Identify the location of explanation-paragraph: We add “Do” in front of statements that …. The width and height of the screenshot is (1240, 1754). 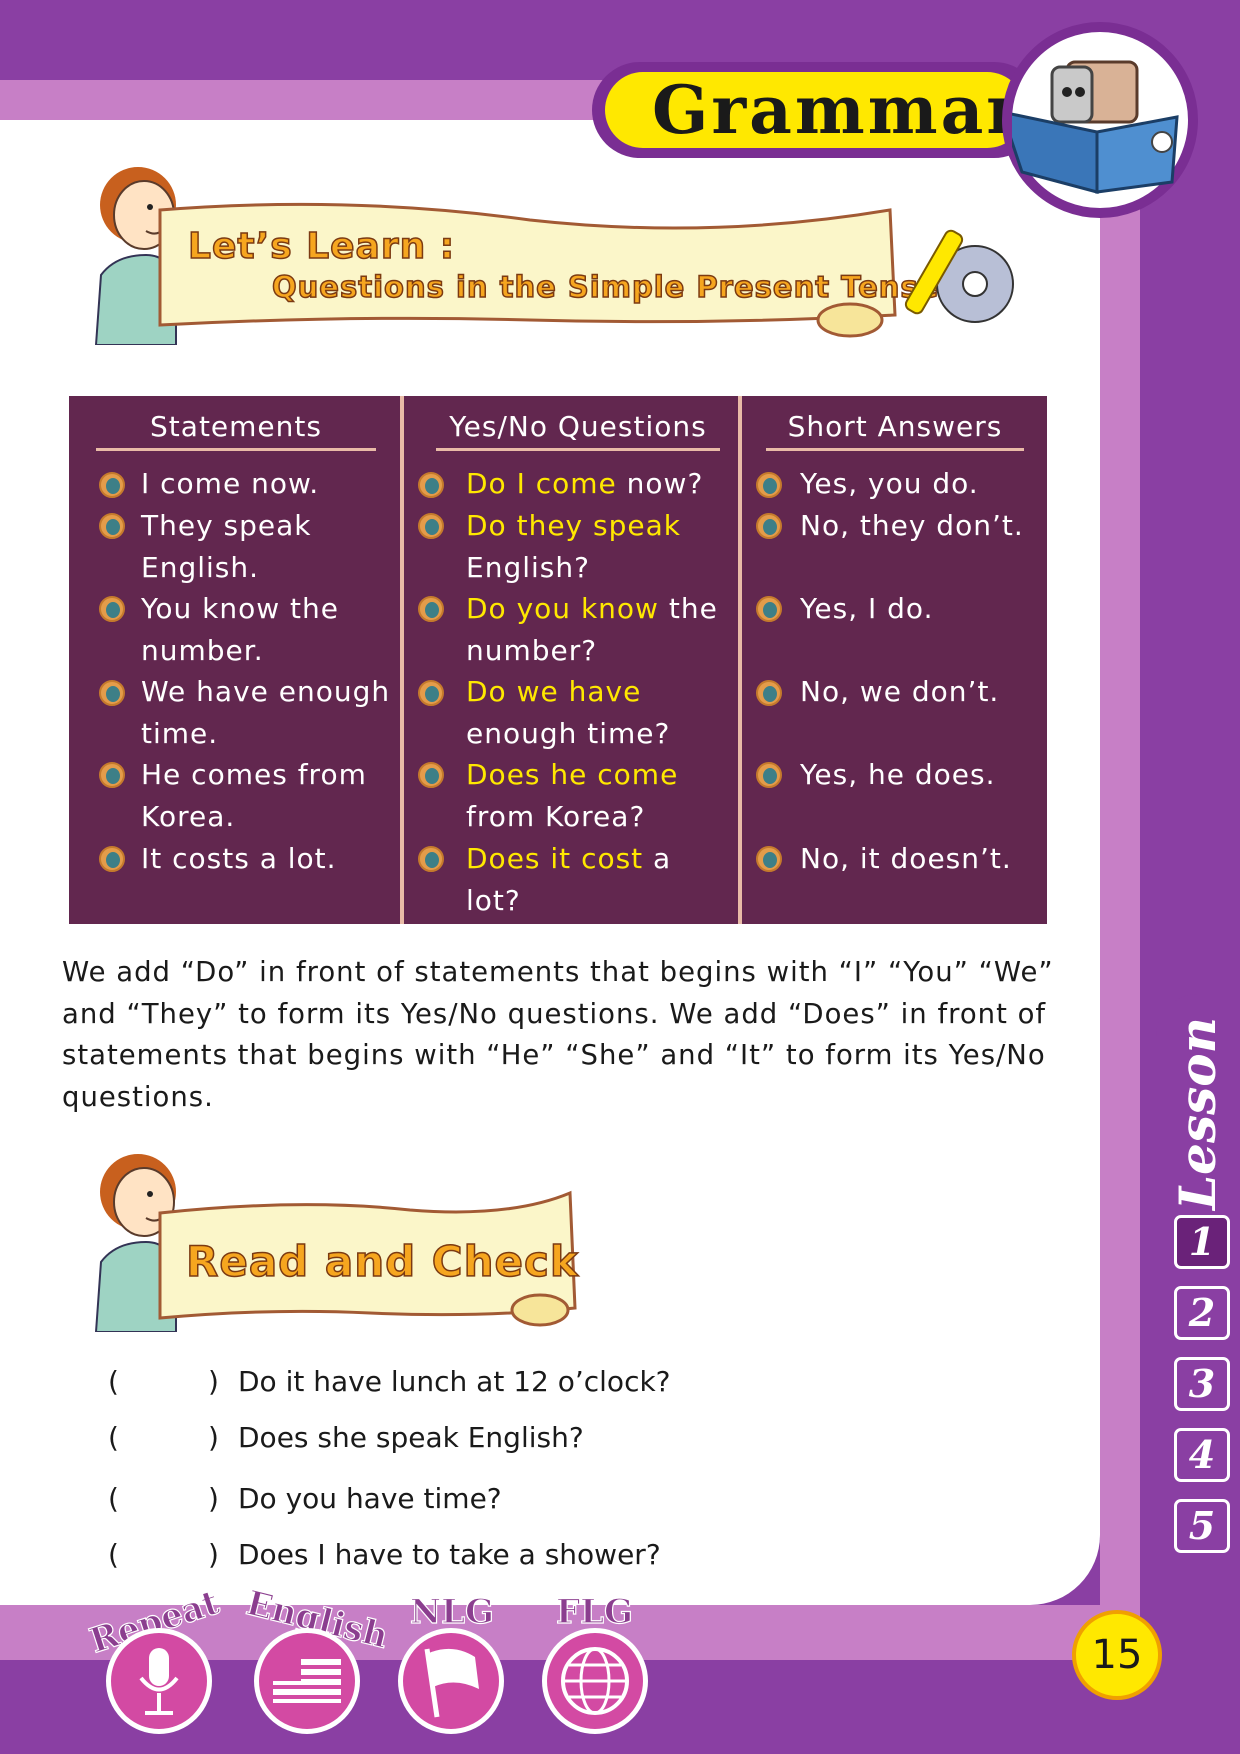
(558, 1034).